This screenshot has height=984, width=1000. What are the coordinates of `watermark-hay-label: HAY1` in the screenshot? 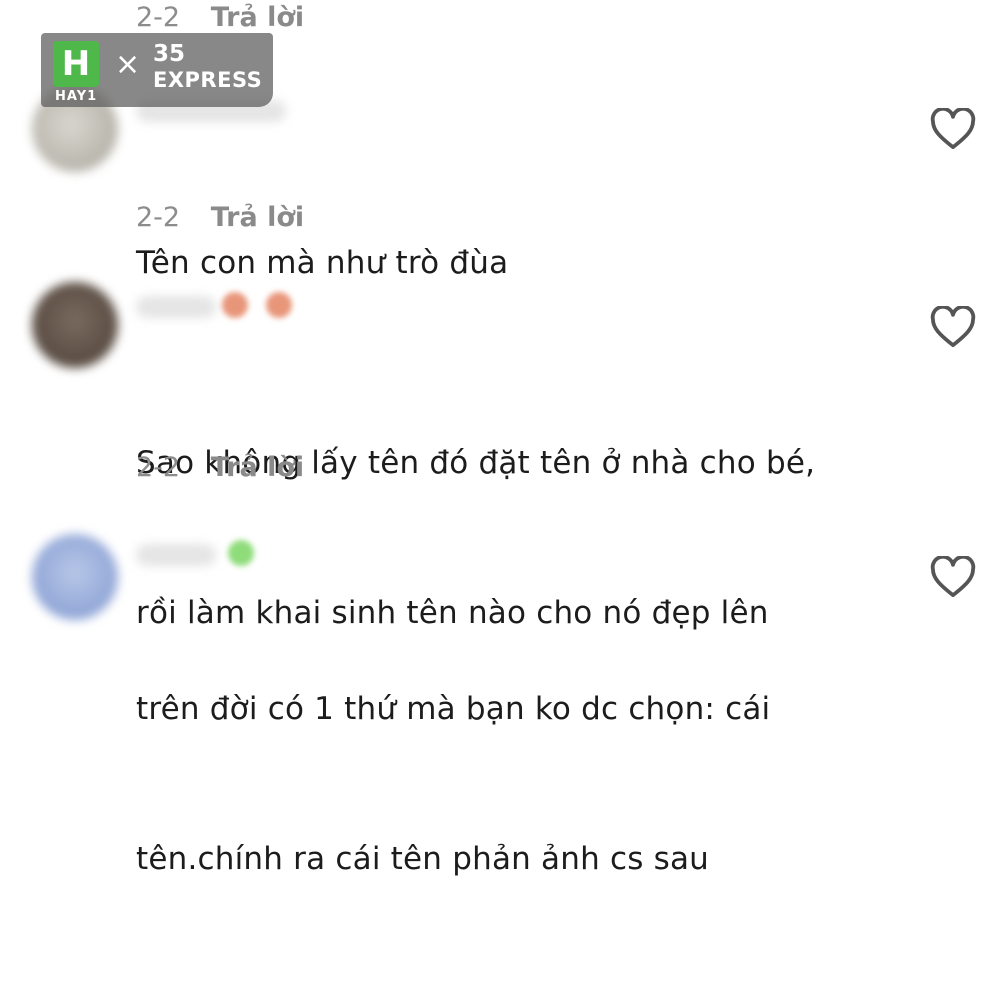 It's located at (76, 96).